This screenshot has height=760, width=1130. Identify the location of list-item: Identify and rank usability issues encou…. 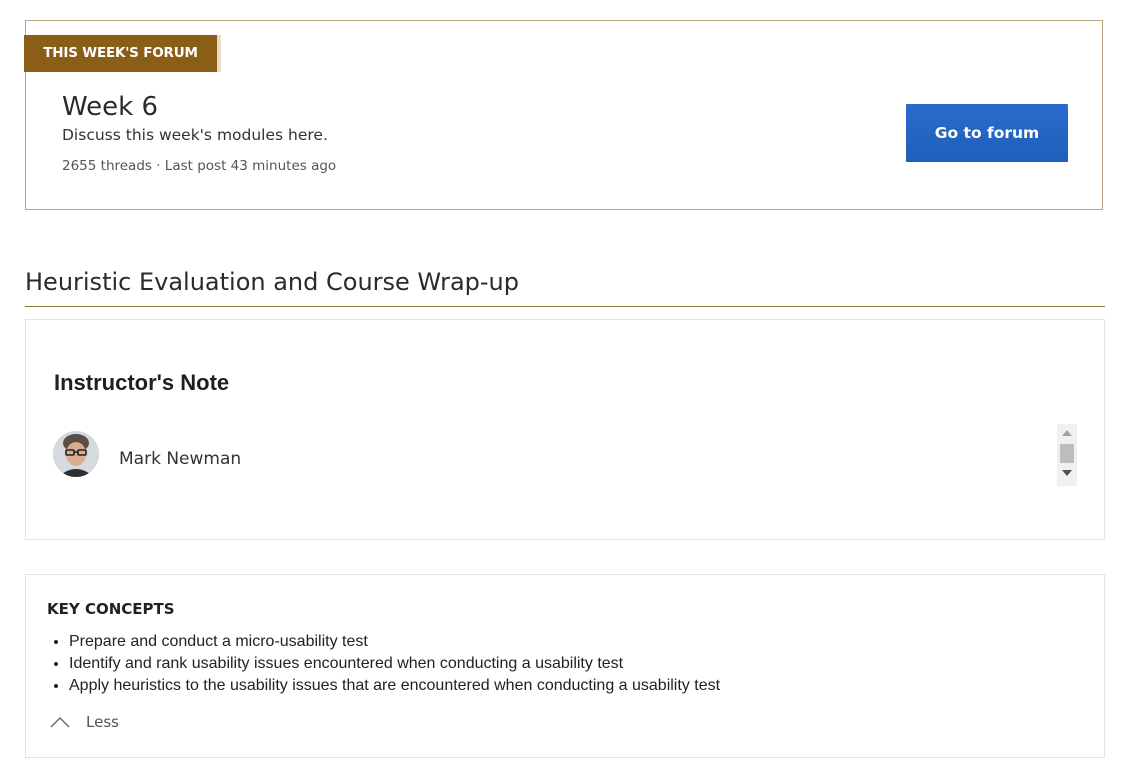
(394, 664).